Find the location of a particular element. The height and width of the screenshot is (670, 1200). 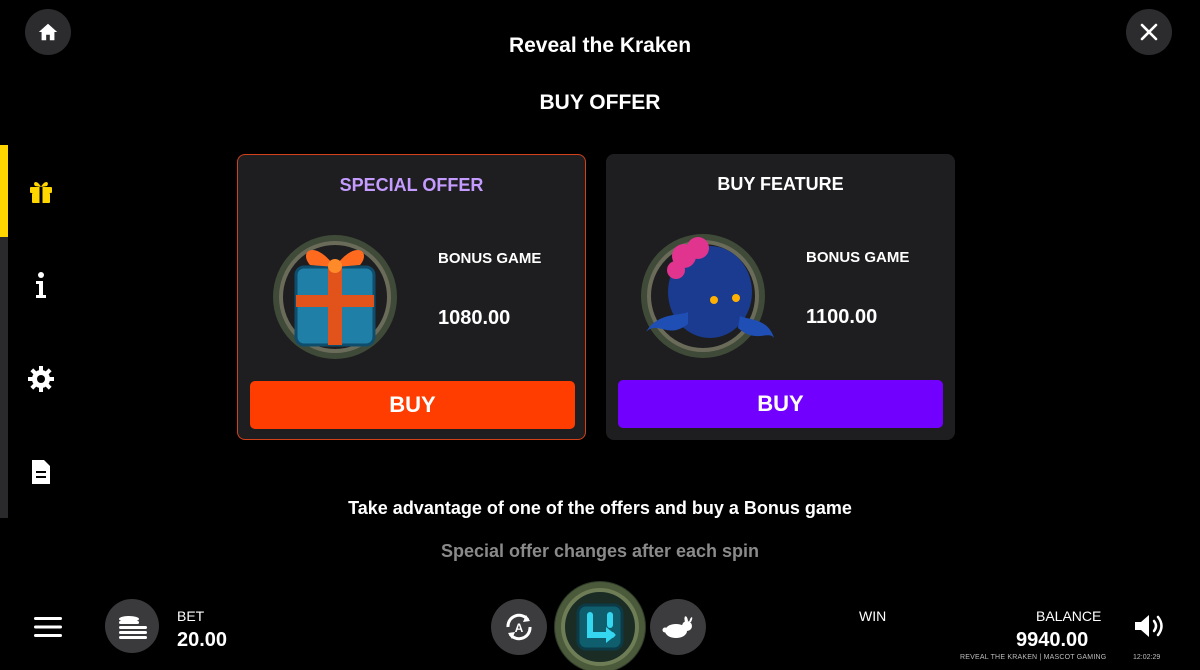

buy-feature-price: 1100.00 is located at coordinates (842, 317).